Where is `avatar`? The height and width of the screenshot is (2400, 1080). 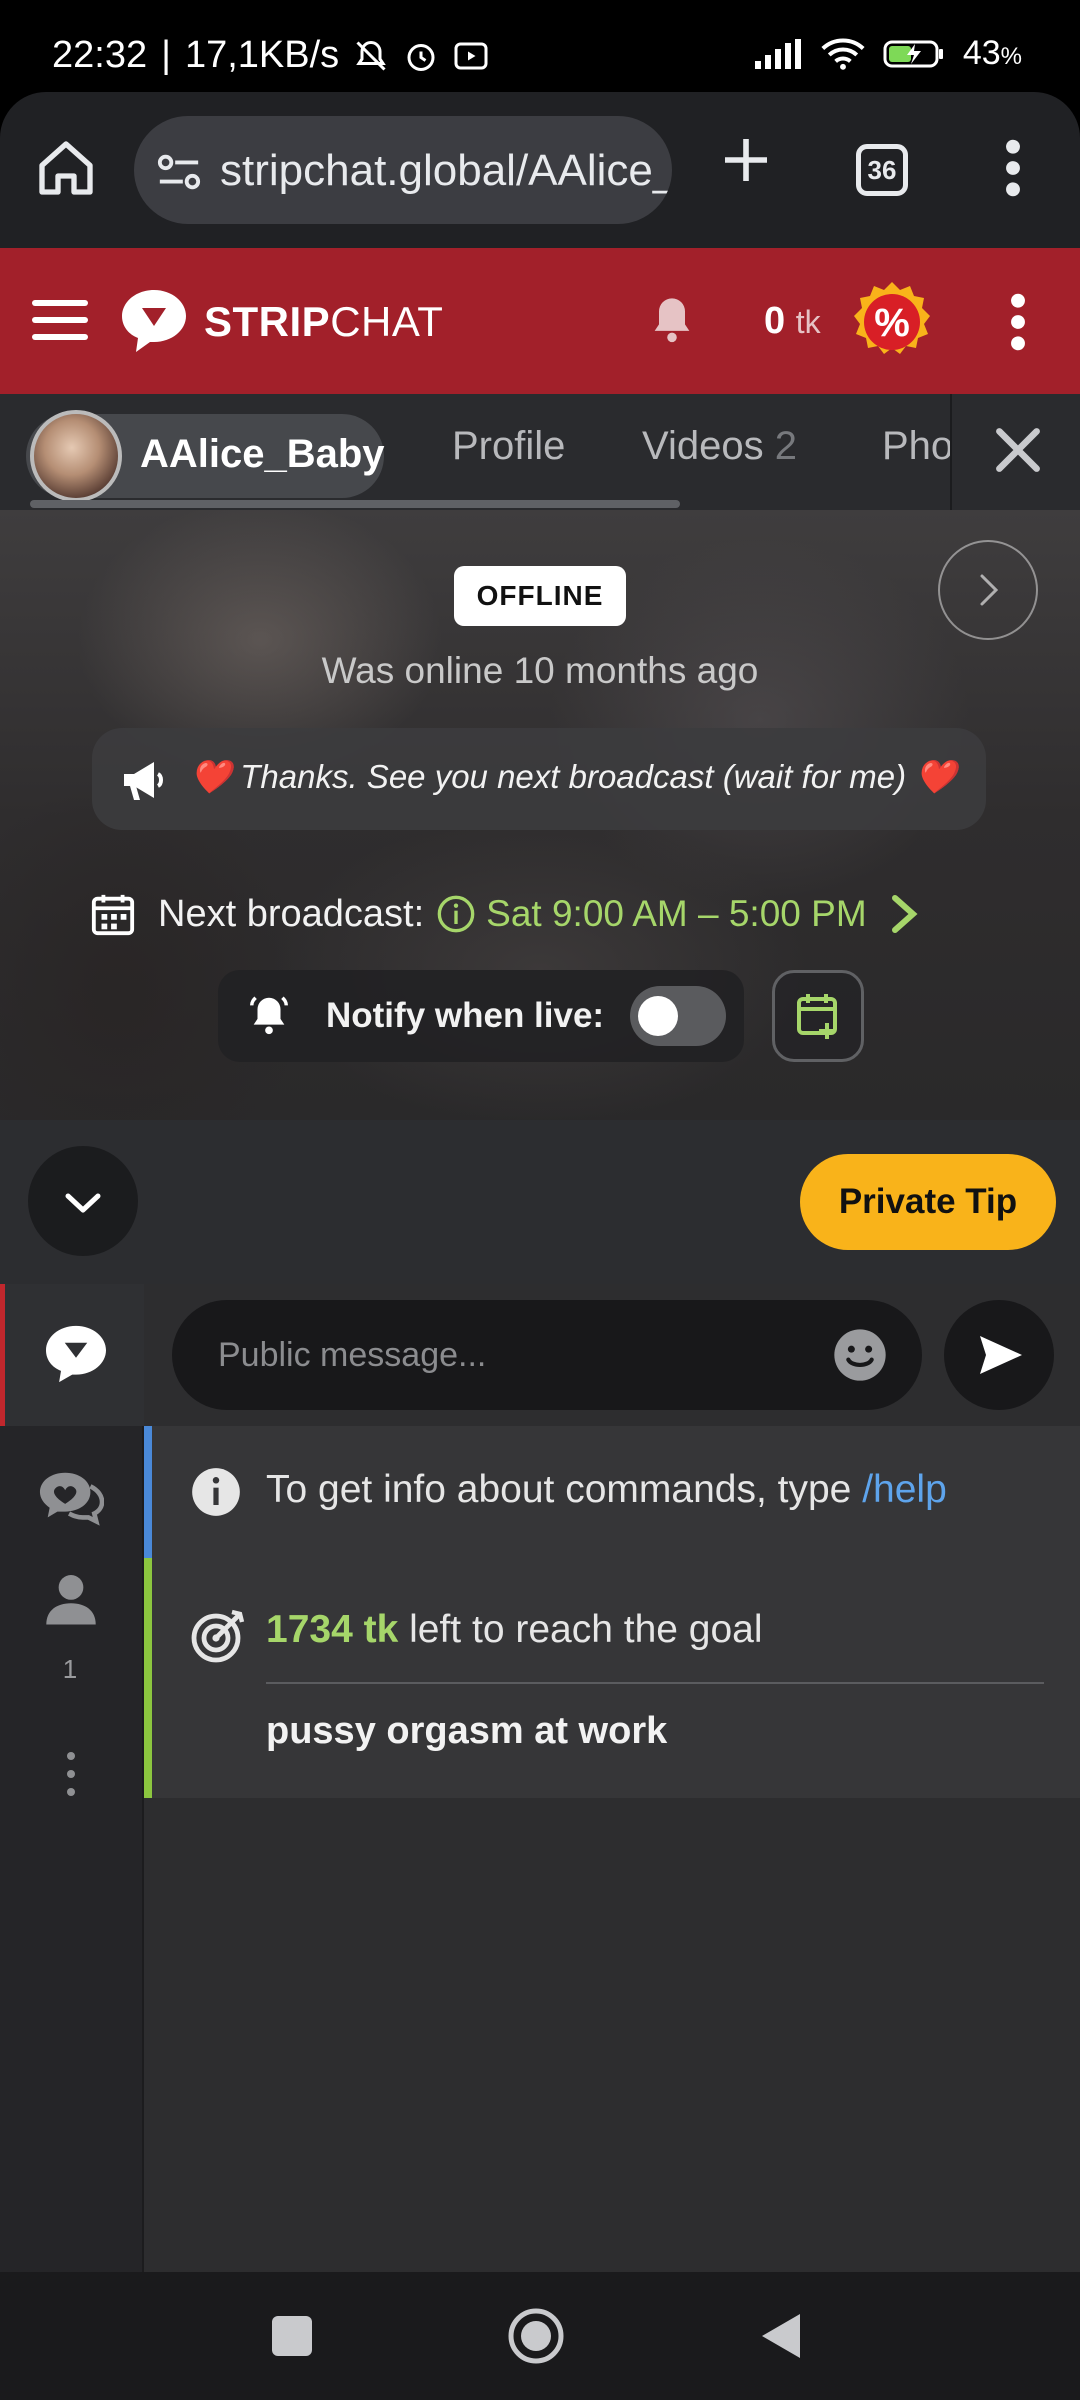
avatar is located at coordinates (76, 456).